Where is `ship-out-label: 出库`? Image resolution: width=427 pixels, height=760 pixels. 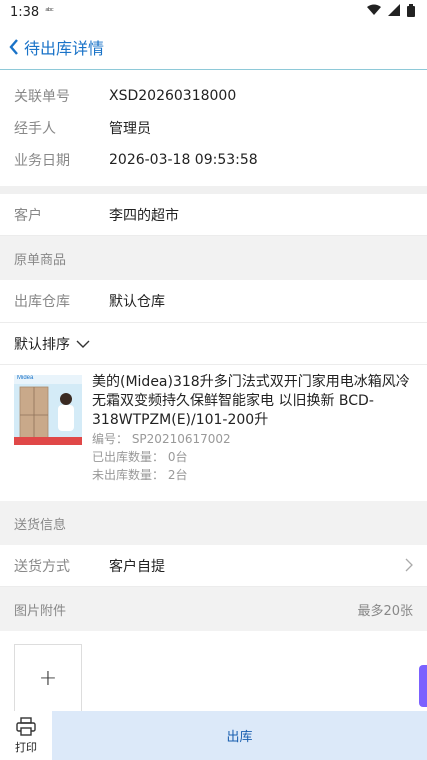
ship-out-label: 出库 is located at coordinates (239, 737).